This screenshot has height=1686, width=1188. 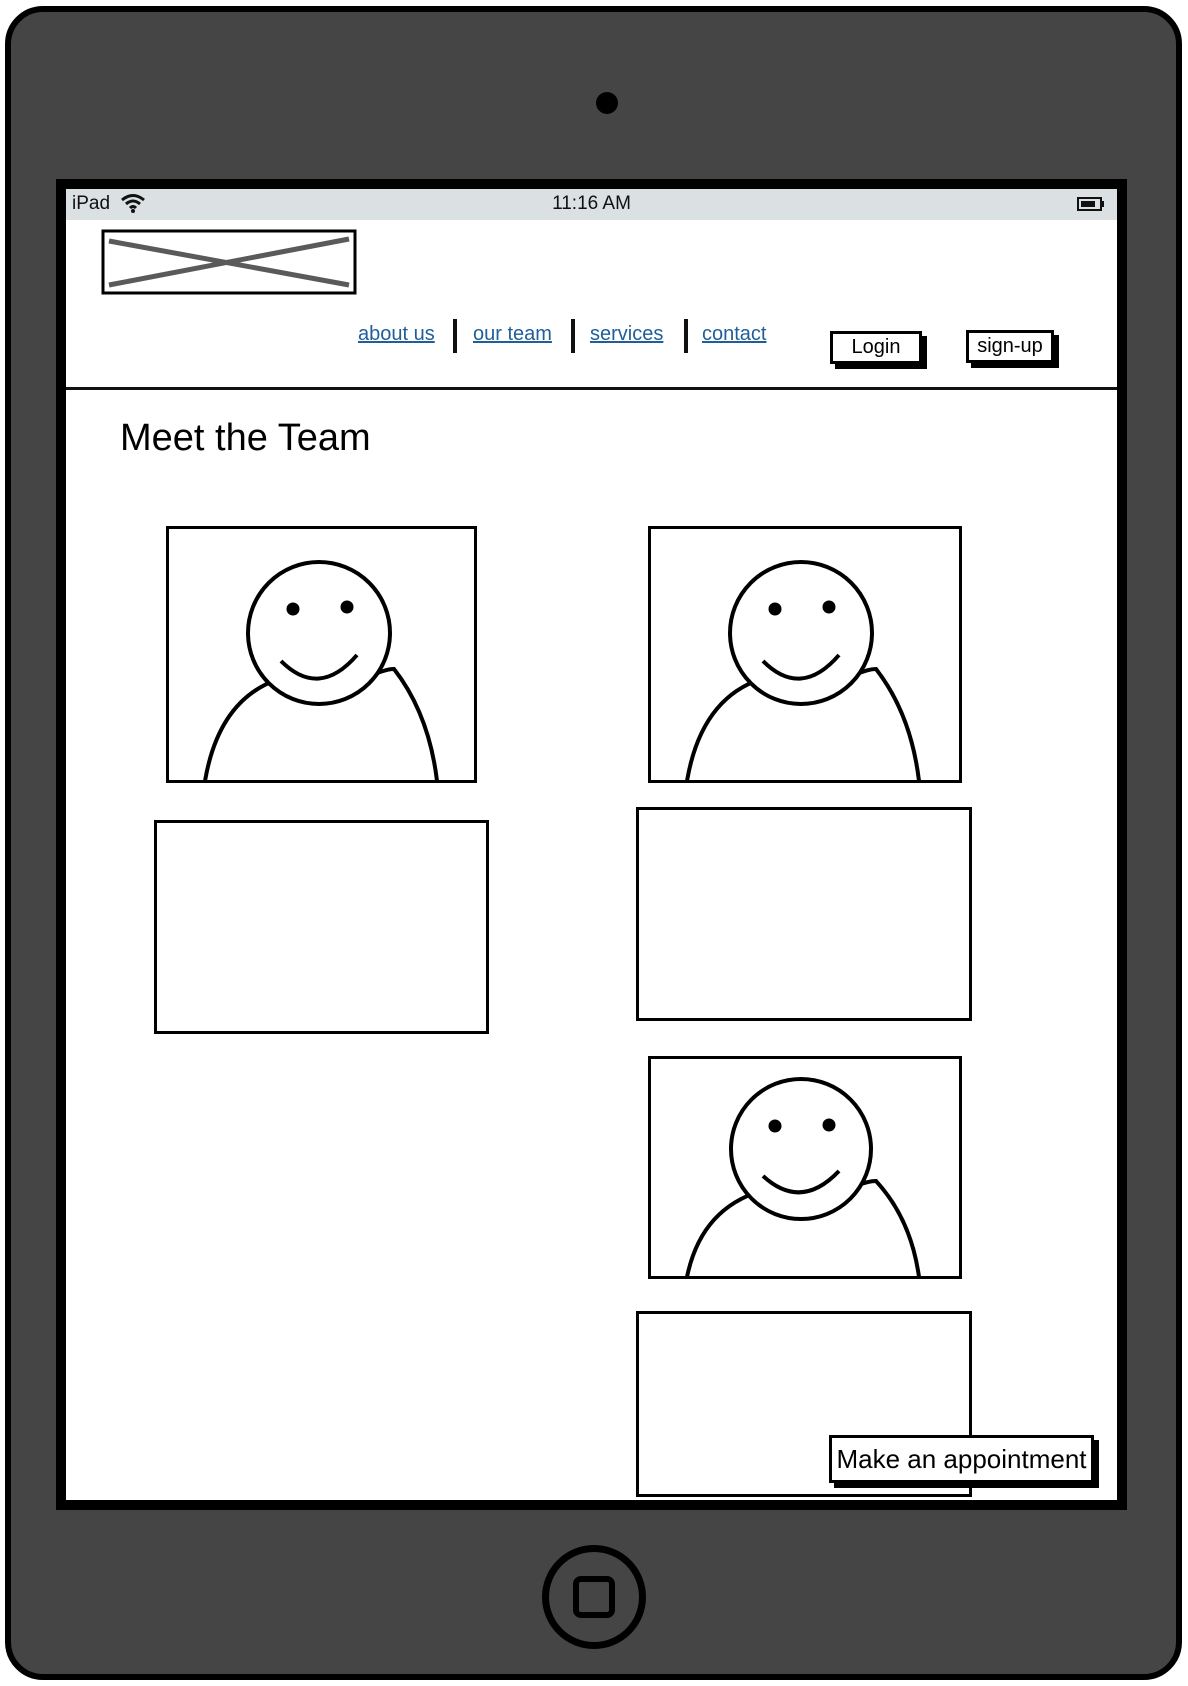 I want to click on main-nav: about us our team services contact, so click(x=591, y=338).